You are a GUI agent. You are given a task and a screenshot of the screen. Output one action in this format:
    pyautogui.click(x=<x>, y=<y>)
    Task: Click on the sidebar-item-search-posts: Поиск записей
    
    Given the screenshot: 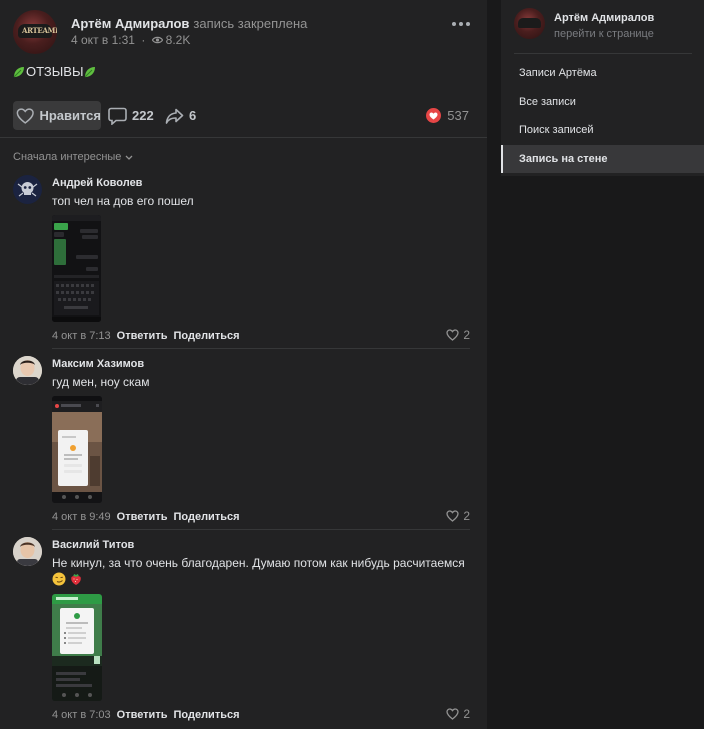 What is the action you would take?
    pyautogui.click(x=602, y=130)
    